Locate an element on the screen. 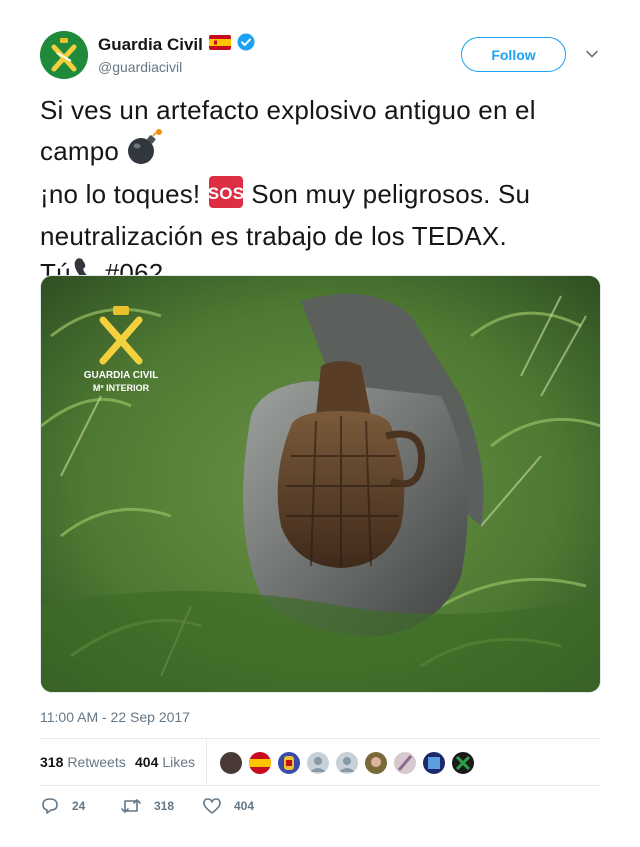 The height and width of the screenshot is (847, 640). watermark-line-1: GUARDIA CIVIL is located at coordinates (121, 375).